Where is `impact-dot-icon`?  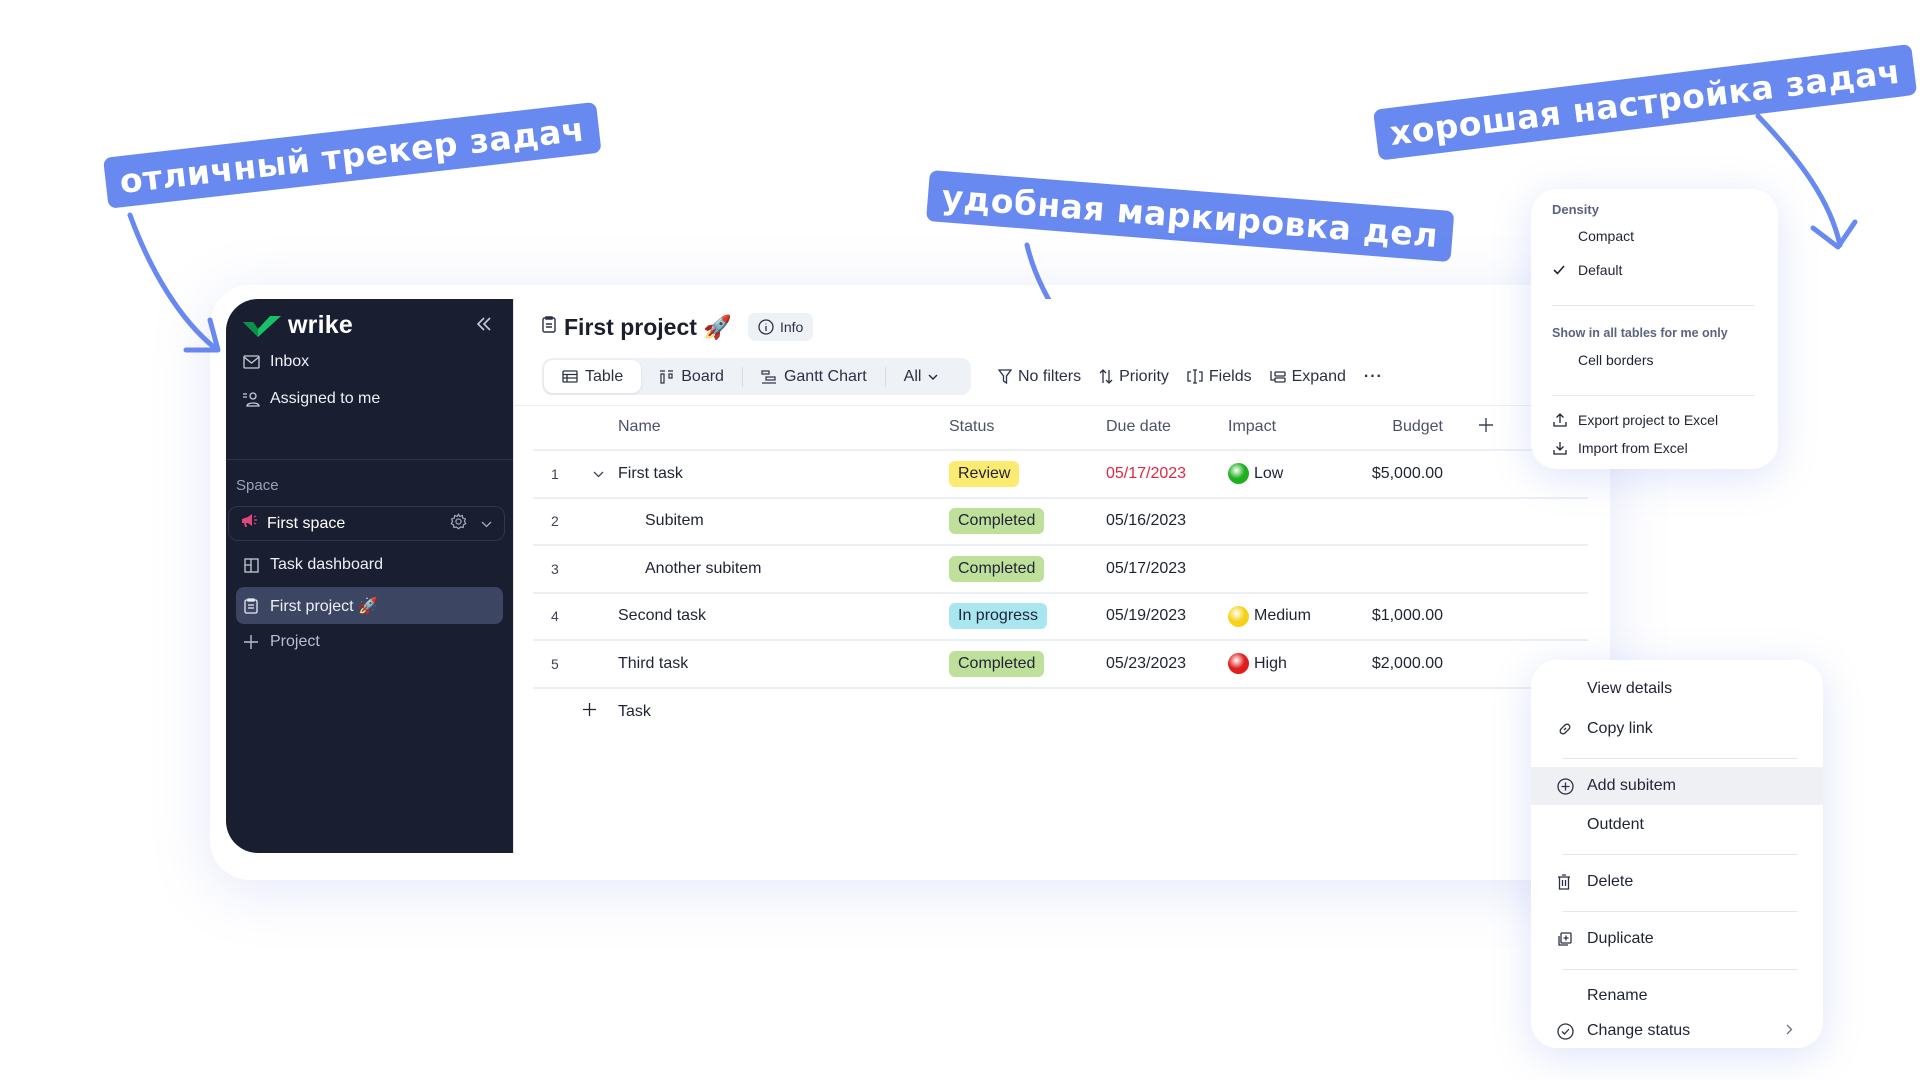
impact-dot-icon is located at coordinates (1238, 616).